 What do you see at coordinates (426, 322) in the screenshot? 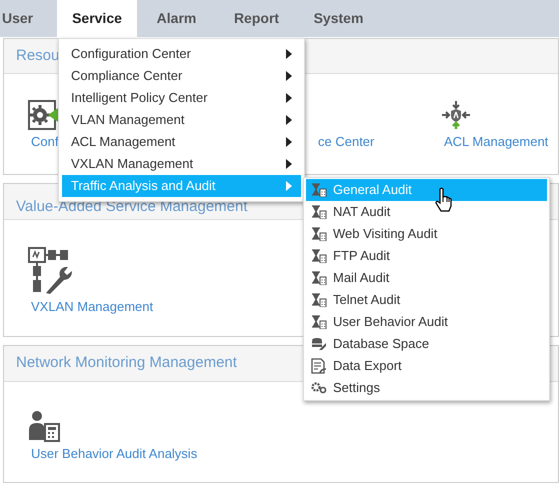
I see `submenu-item: User Behavior Audit` at bounding box center [426, 322].